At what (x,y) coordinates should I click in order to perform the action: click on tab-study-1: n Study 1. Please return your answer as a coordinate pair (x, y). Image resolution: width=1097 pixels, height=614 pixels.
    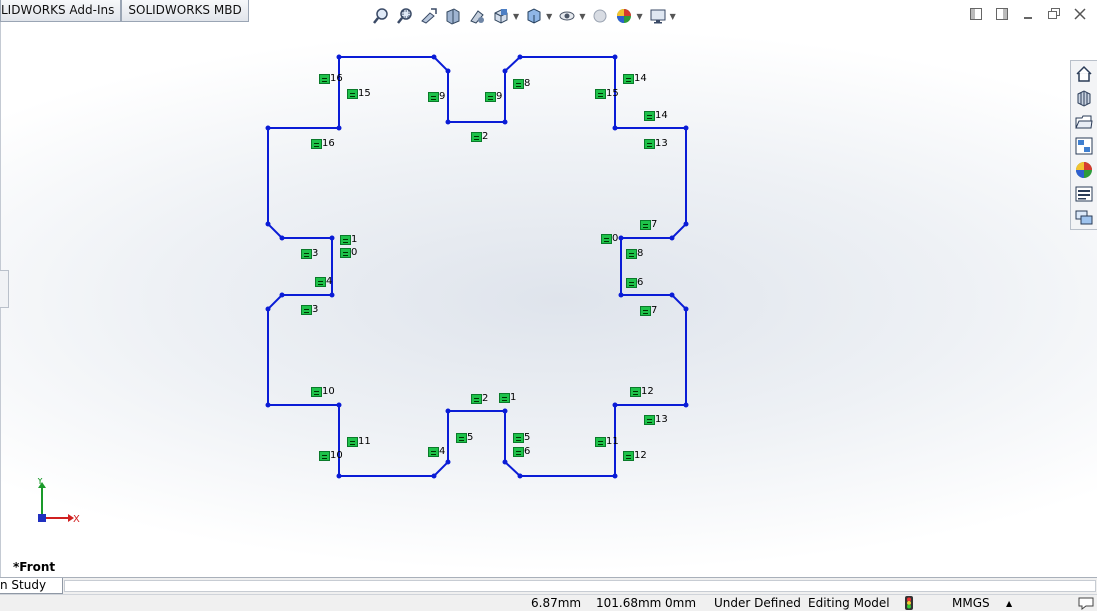
    Looking at the image, I should click on (31, 592).